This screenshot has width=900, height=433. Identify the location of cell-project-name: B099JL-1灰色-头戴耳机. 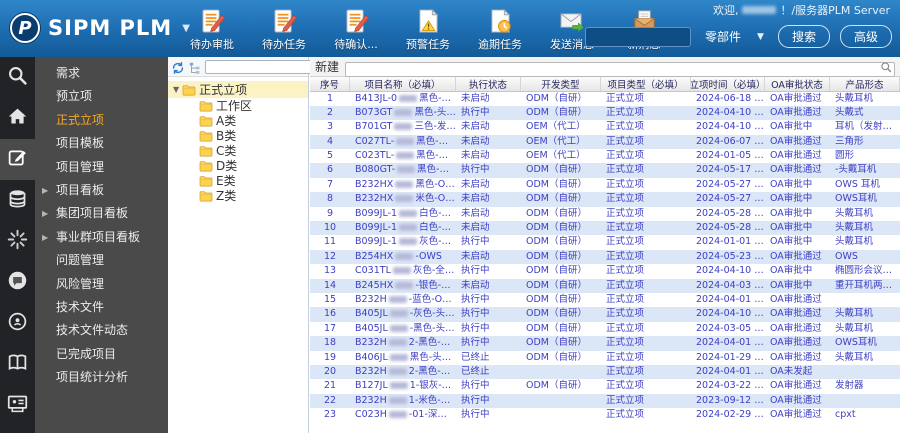
(403, 242).